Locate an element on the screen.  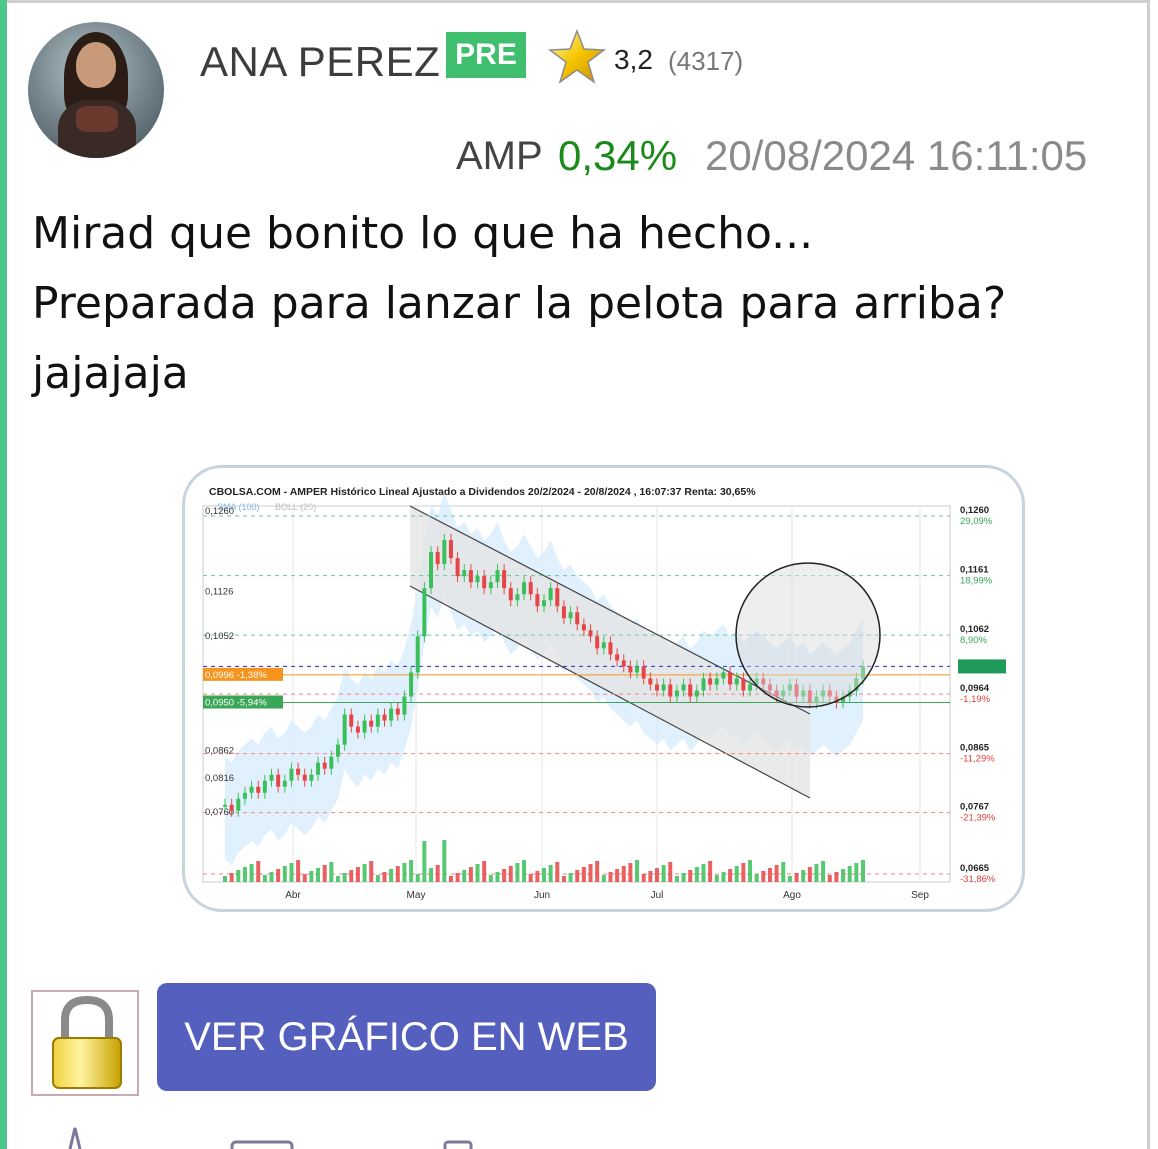
lock-box is located at coordinates (85, 1043).